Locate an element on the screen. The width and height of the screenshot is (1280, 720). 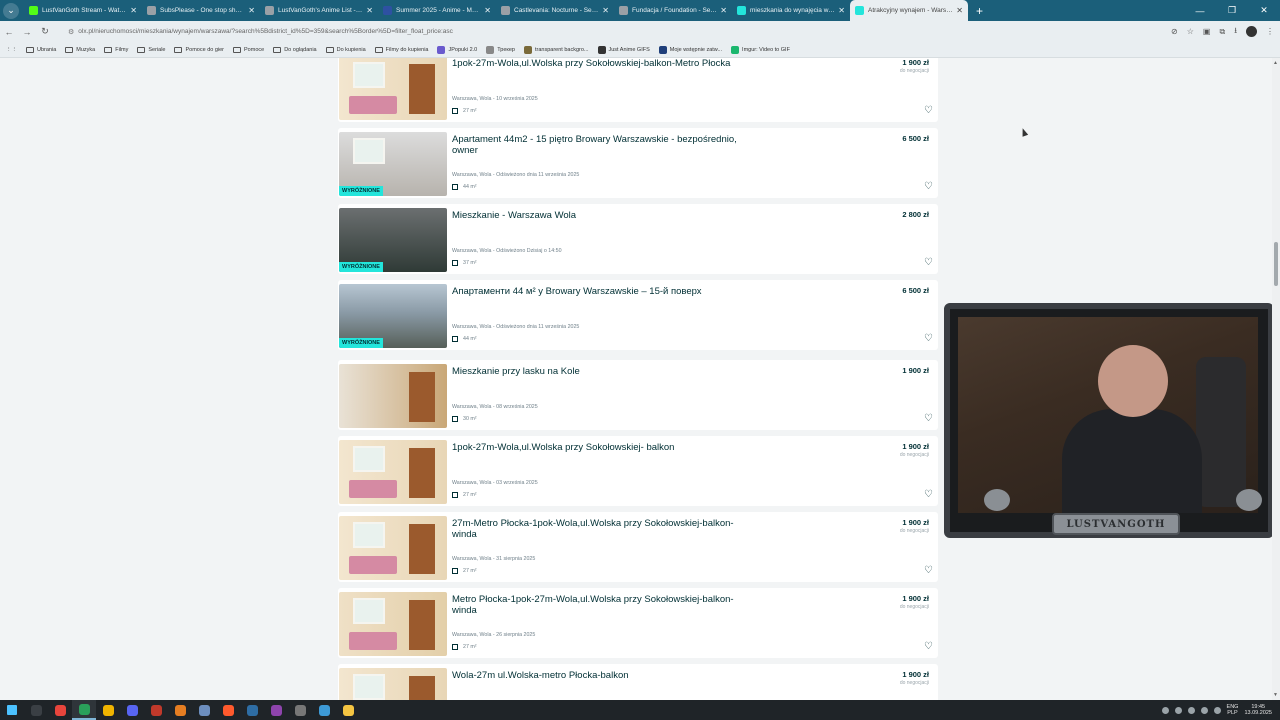
scroll-up-icon: ▲ is located at coordinates (1275, 63).